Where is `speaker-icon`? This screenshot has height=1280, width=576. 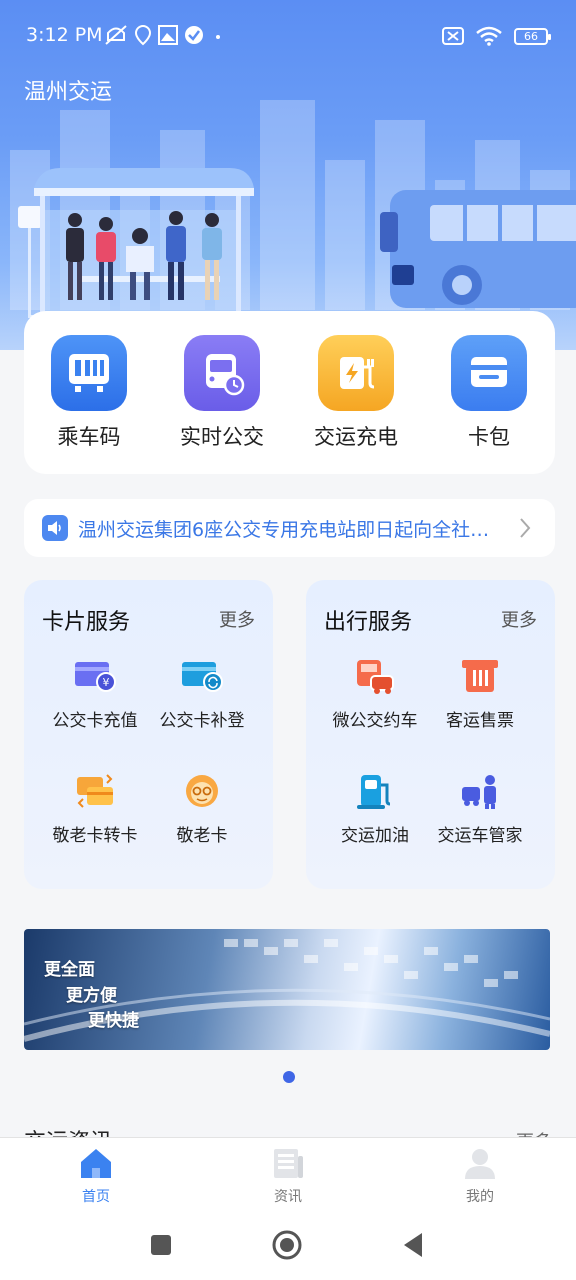
speaker-icon is located at coordinates (55, 528).